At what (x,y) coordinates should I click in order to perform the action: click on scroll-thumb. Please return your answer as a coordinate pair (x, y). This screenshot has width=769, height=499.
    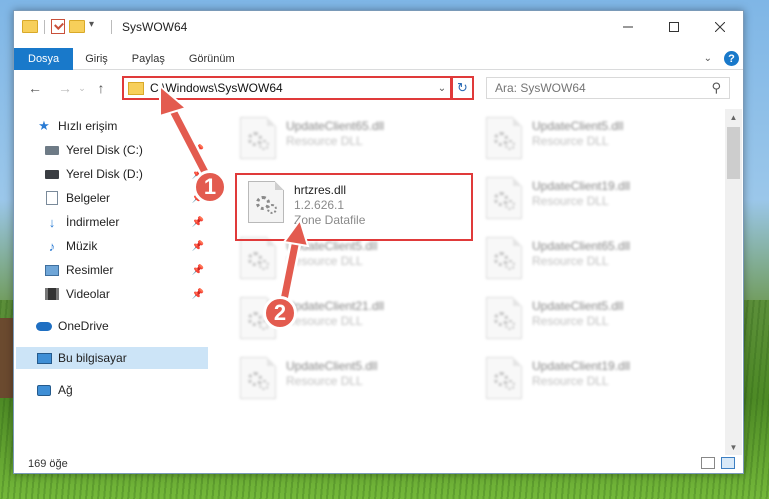
    Looking at the image, I should click on (733, 153).